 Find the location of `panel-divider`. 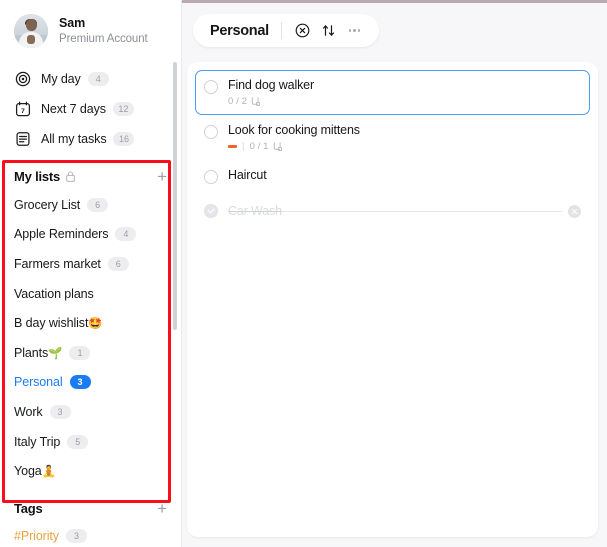

panel-divider is located at coordinates (181, 273).